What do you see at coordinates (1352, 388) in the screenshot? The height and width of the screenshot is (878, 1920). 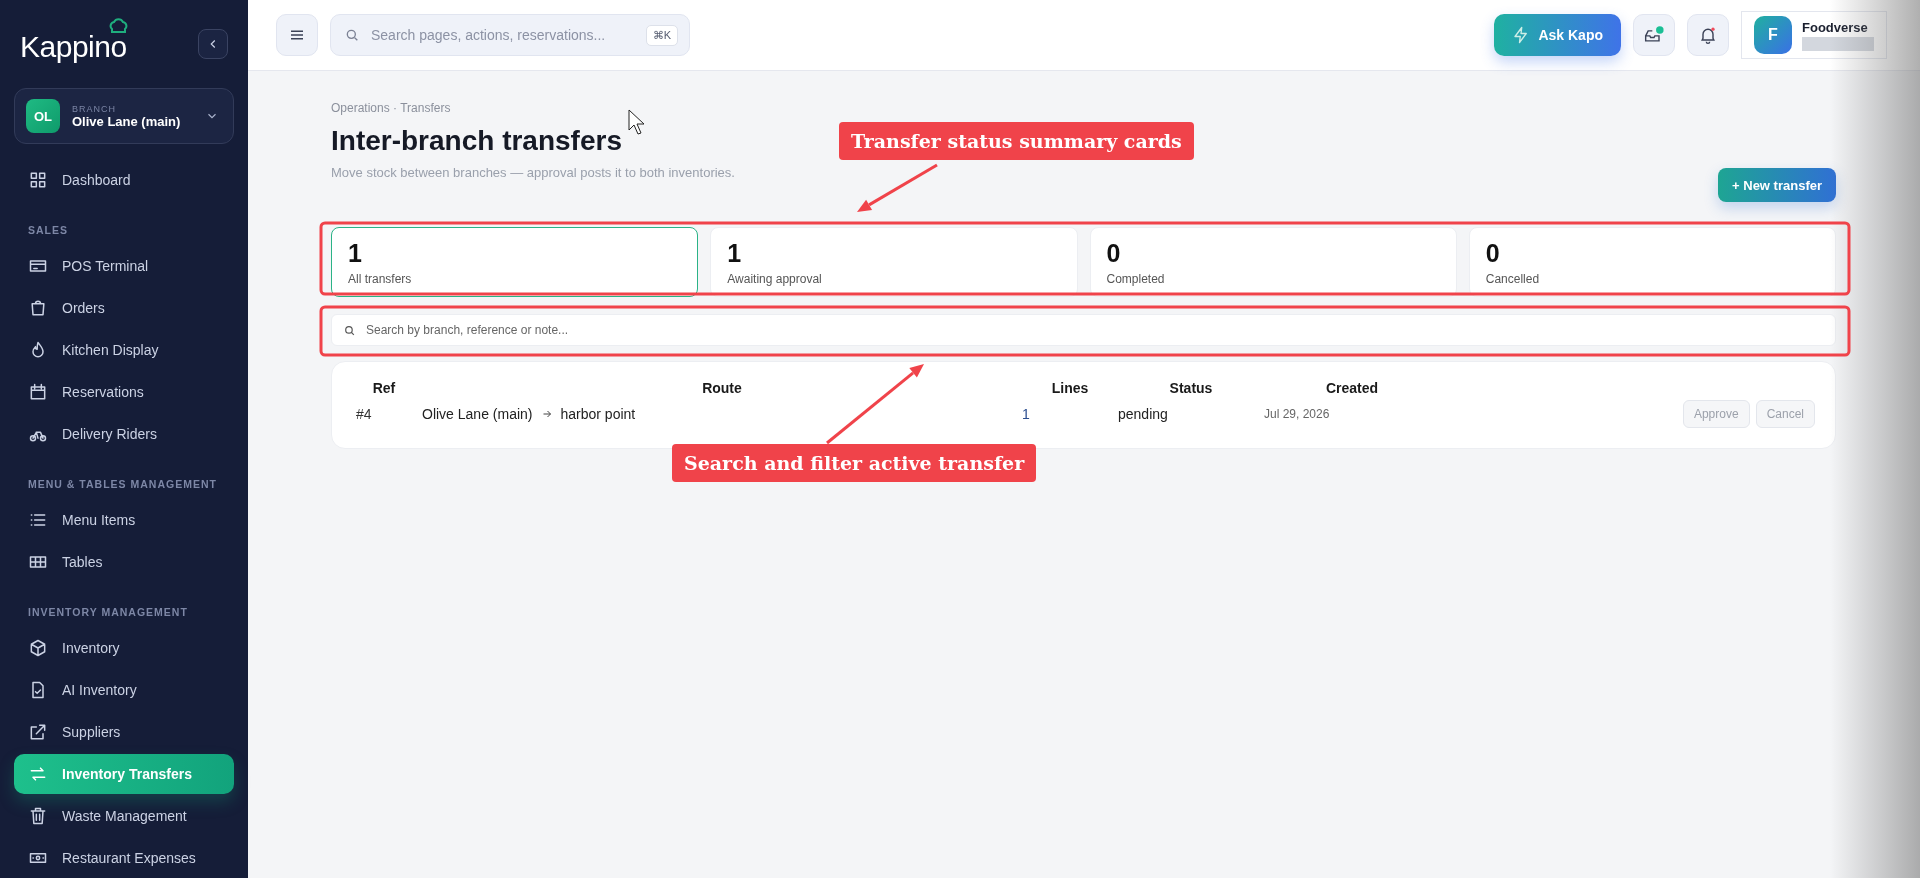 I see `column-header: Created` at bounding box center [1352, 388].